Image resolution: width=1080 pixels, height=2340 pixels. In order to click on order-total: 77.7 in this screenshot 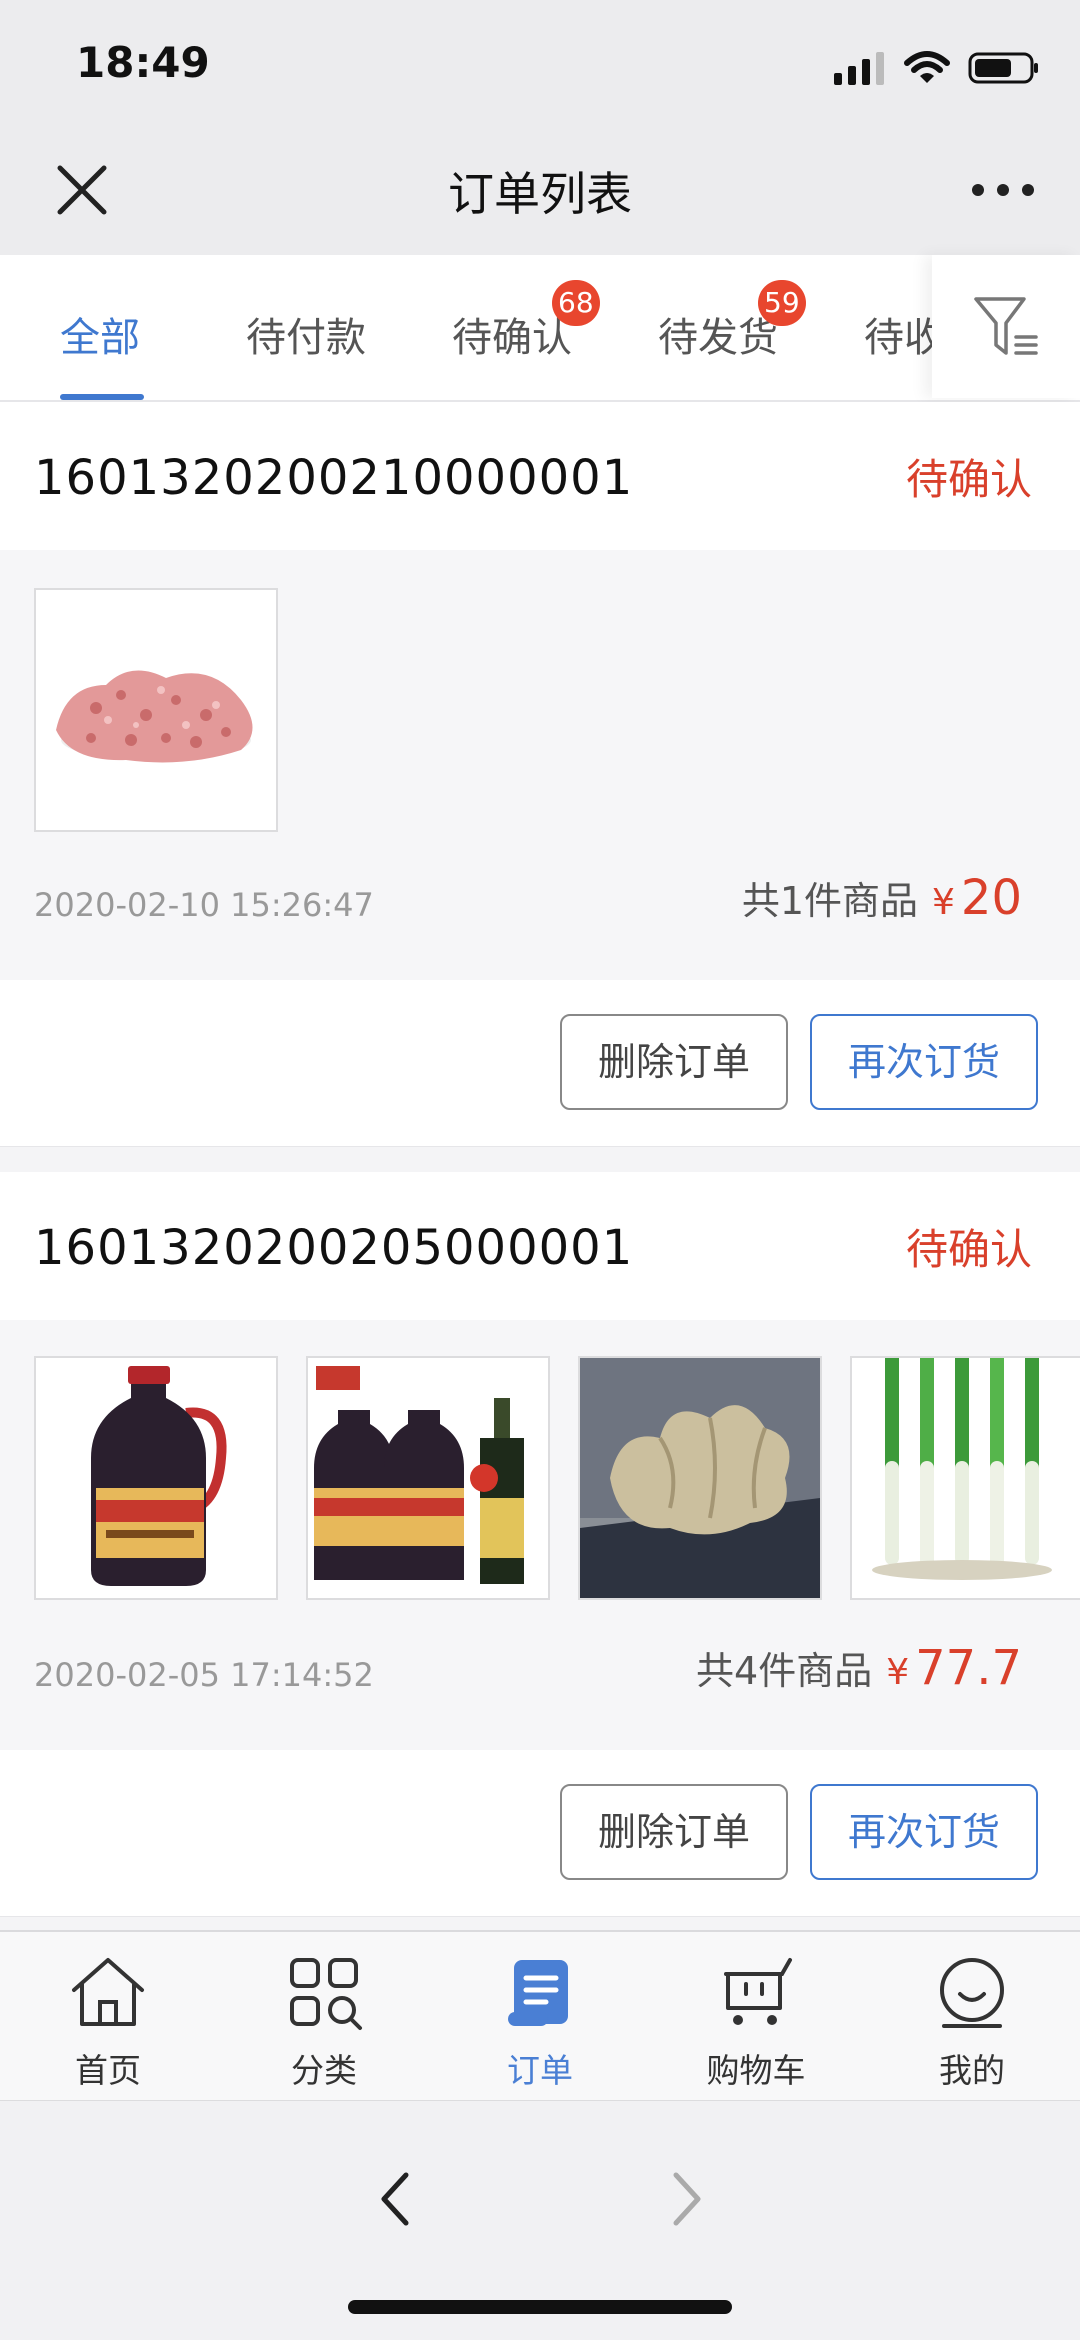, I will do `click(968, 1668)`.